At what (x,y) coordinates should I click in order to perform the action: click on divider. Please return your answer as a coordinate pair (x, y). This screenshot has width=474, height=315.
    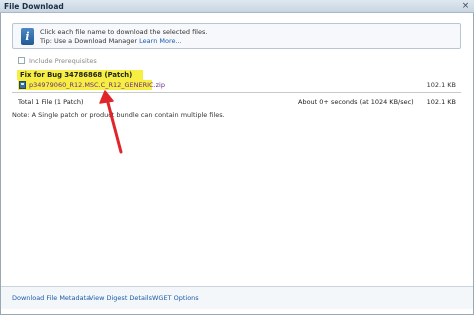
    Looking at the image, I should click on (236, 92).